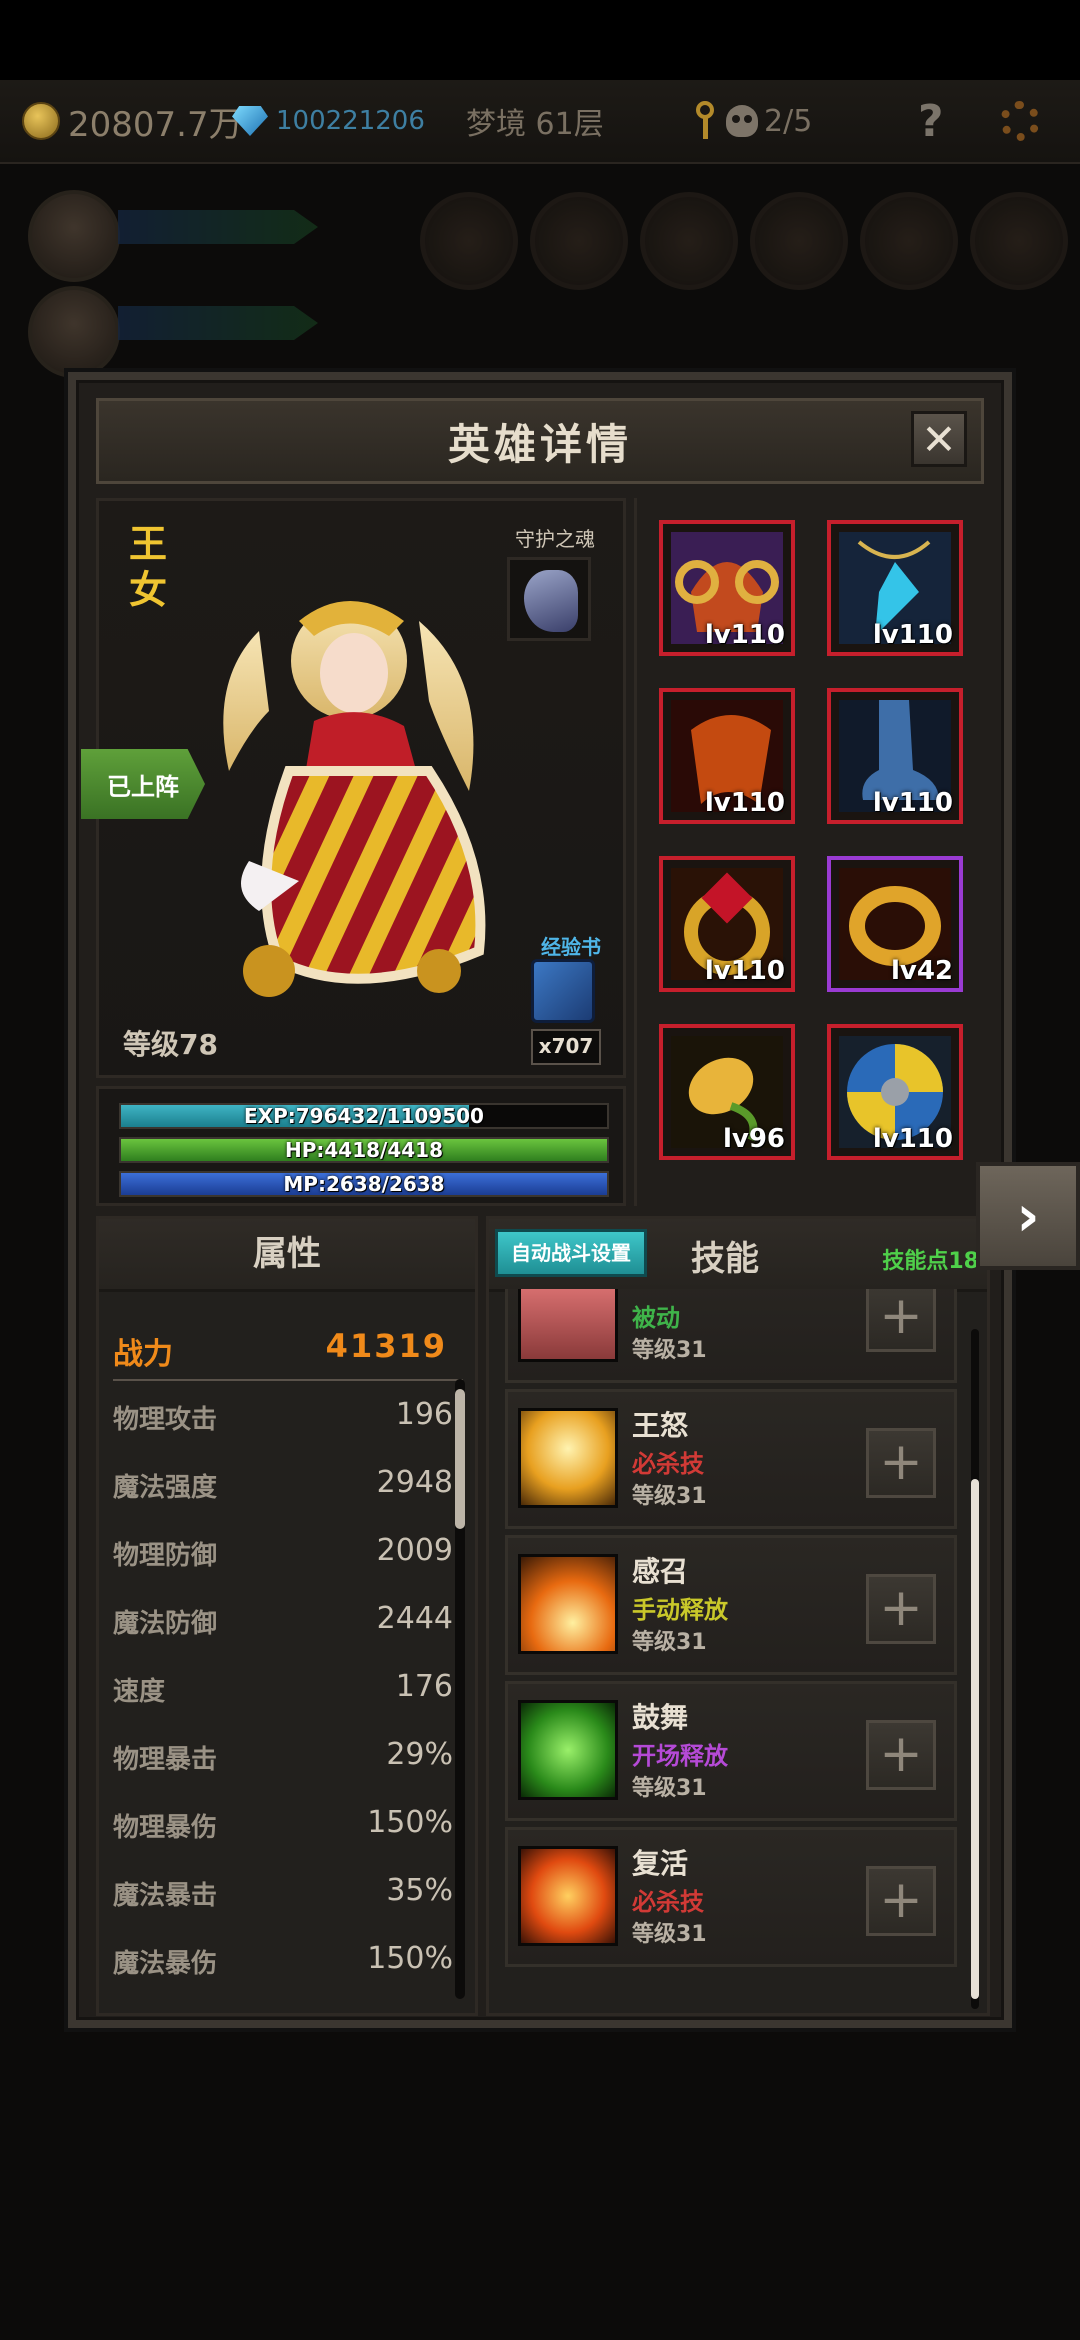  What do you see at coordinates (535, 124) in the screenshot?
I see `floor-text: 梦境 61层` at bounding box center [535, 124].